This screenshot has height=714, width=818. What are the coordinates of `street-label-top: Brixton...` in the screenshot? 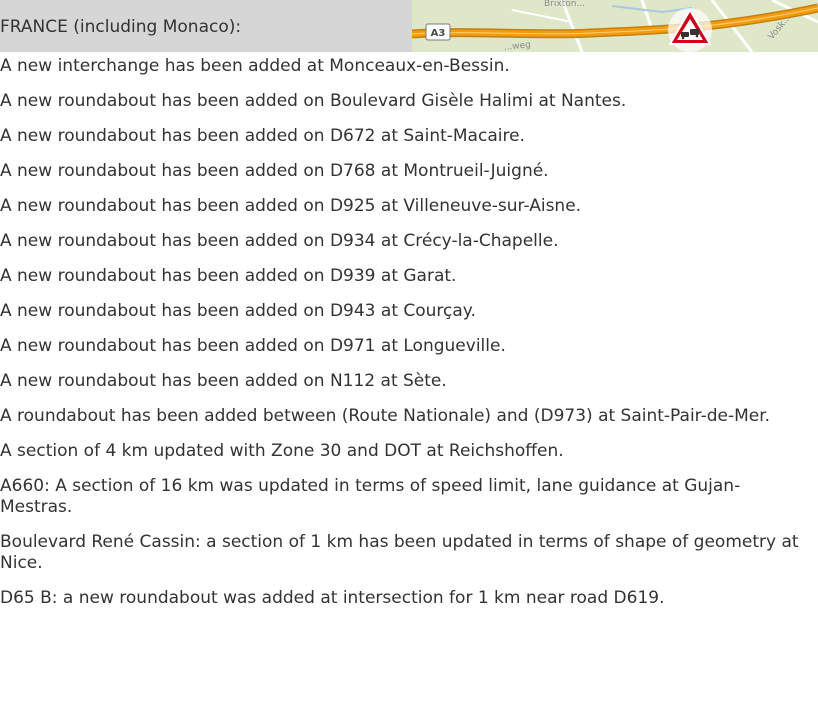 It's located at (564, 4).